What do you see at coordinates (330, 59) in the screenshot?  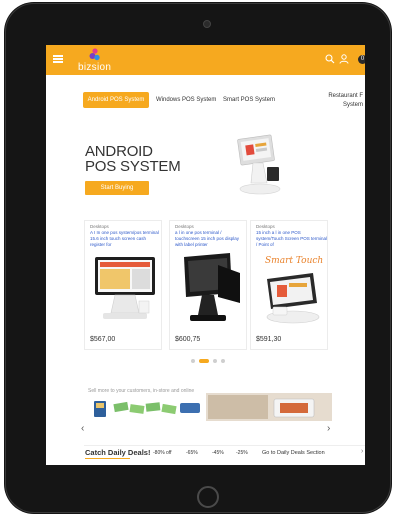 I see `search-icon` at bounding box center [330, 59].